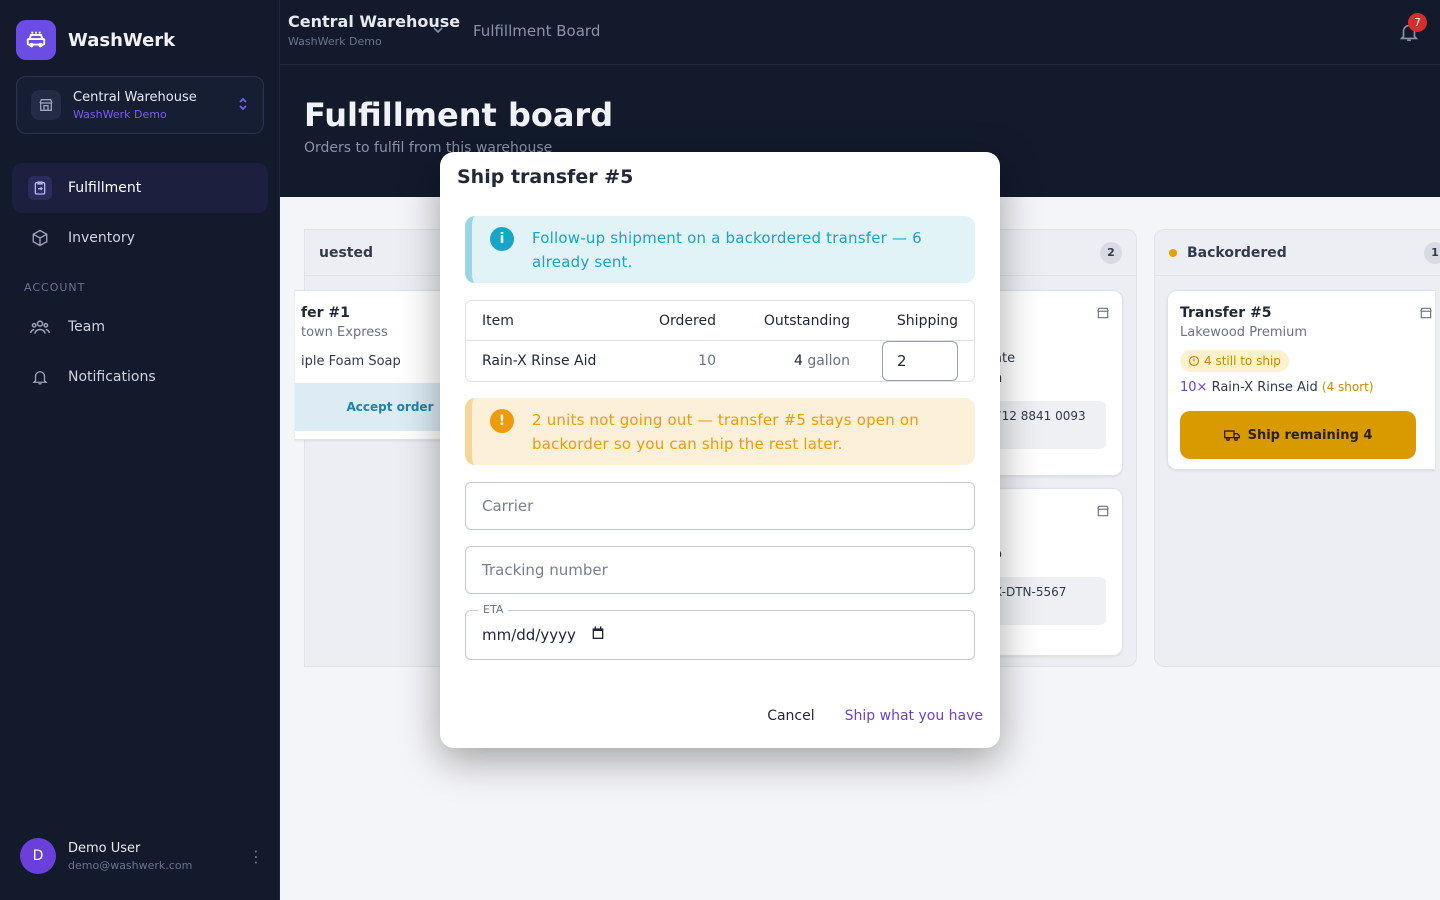 This screenshot has height=900, width=1440. What do you see at coordinates (36, 40) in the screenshot?
I see `car-wash-logo-icon` at bounding box center [36, 40].